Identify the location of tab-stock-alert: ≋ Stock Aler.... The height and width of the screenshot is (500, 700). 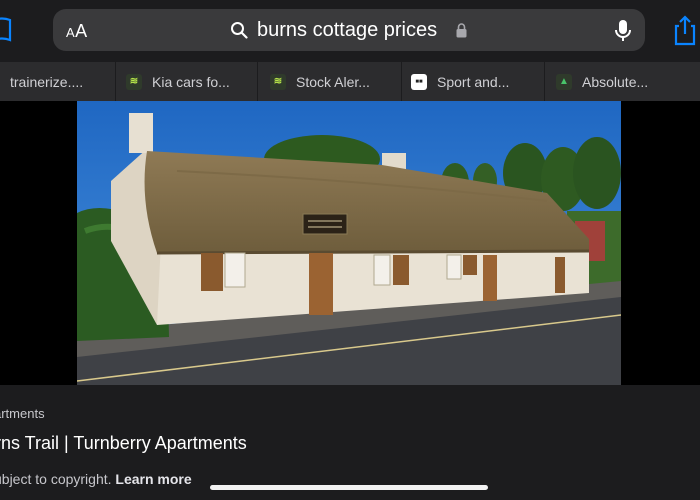
(330, 81).